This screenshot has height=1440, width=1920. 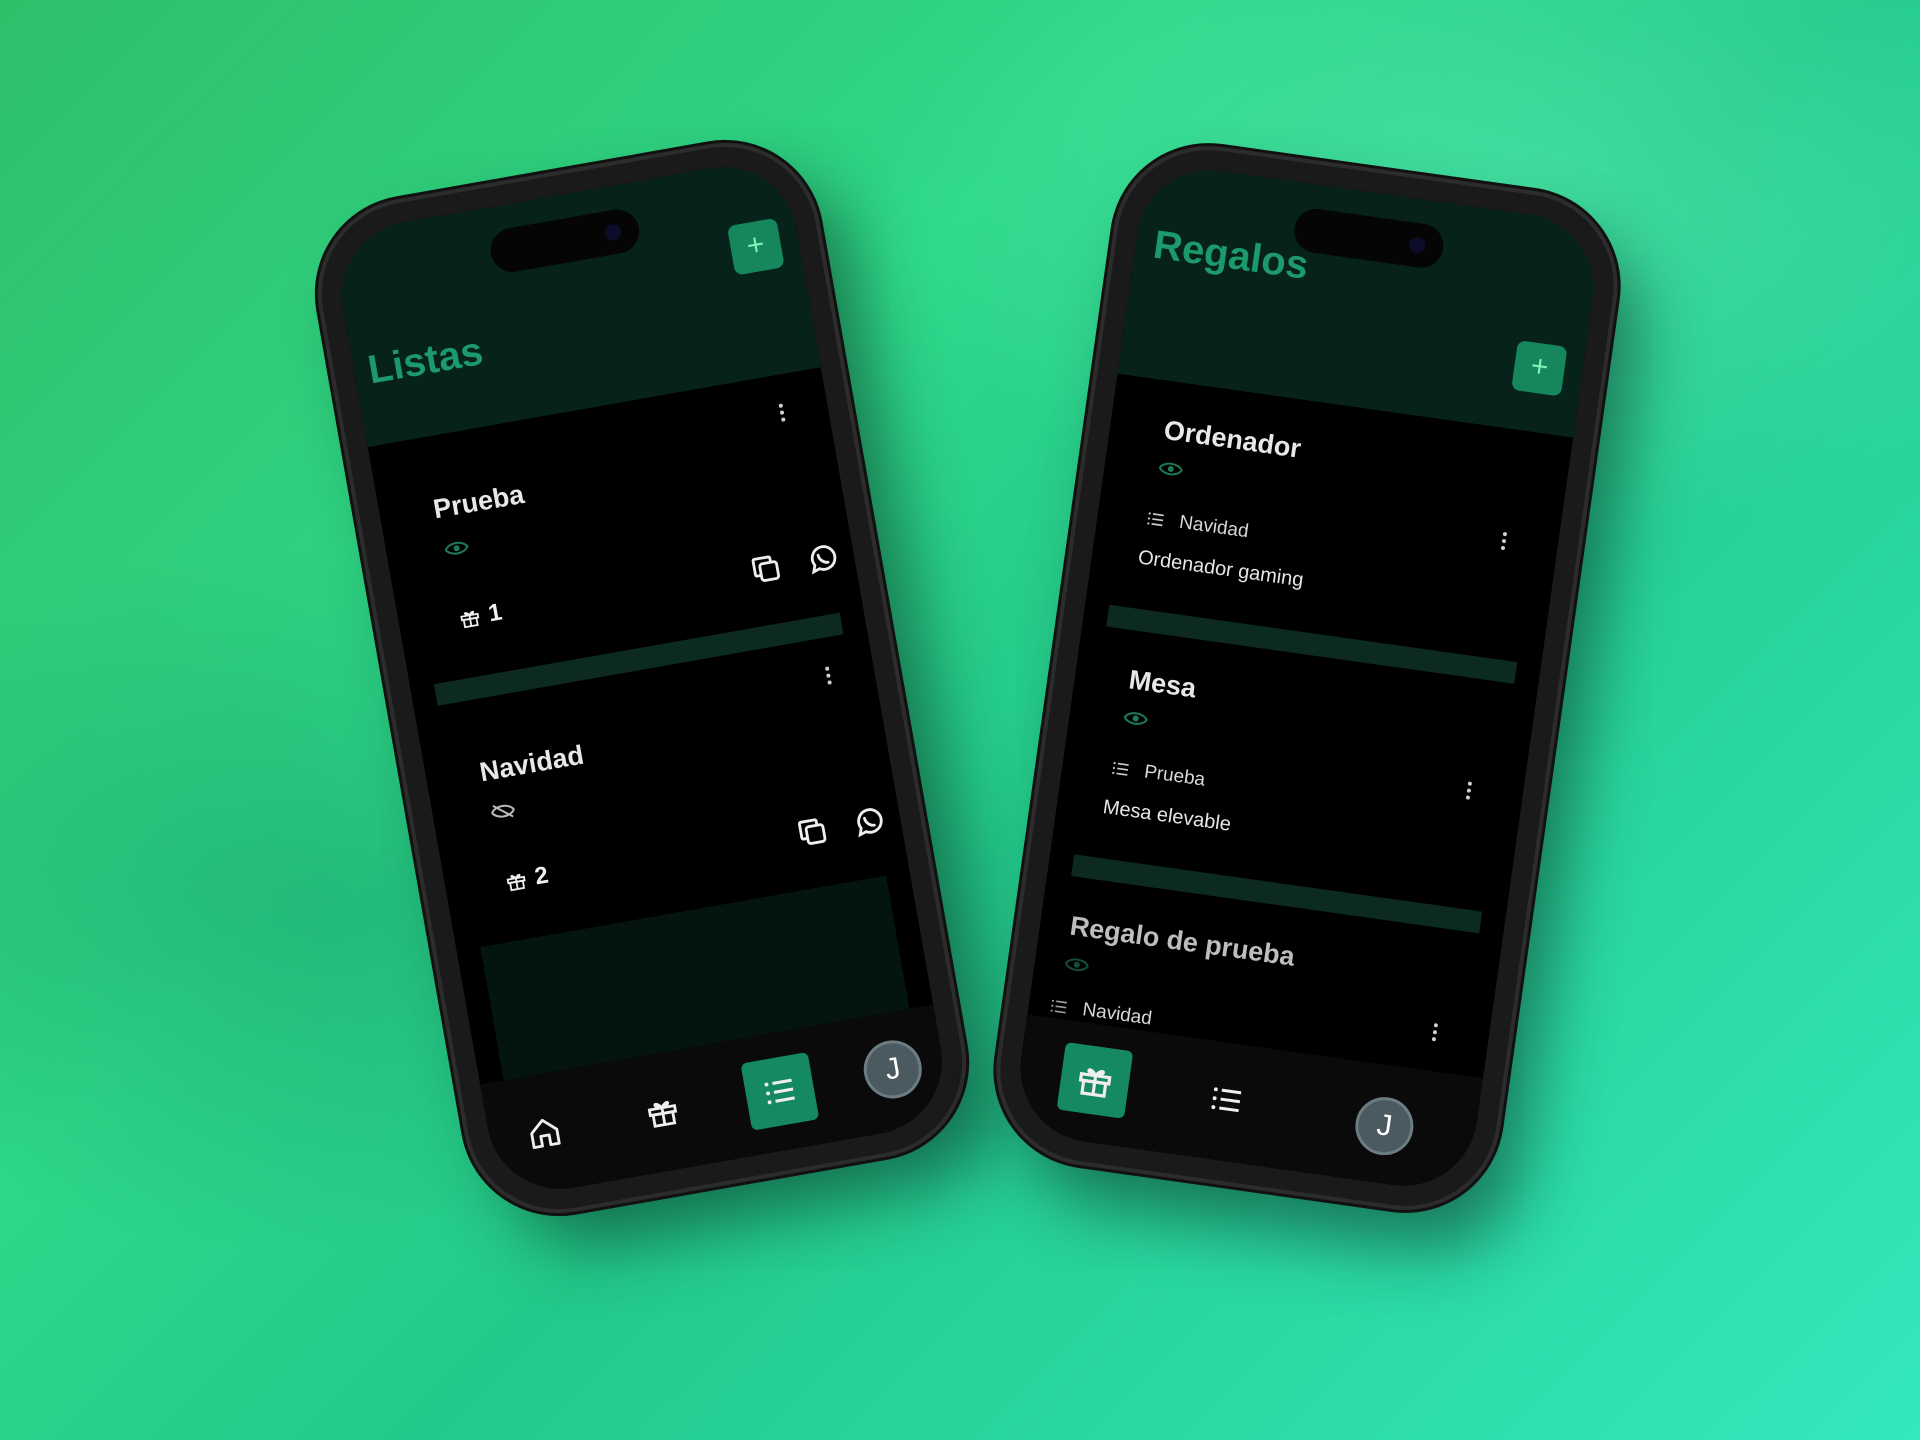 I want to click on gift-list-name: Prueba, so click(x=1174, y=776).